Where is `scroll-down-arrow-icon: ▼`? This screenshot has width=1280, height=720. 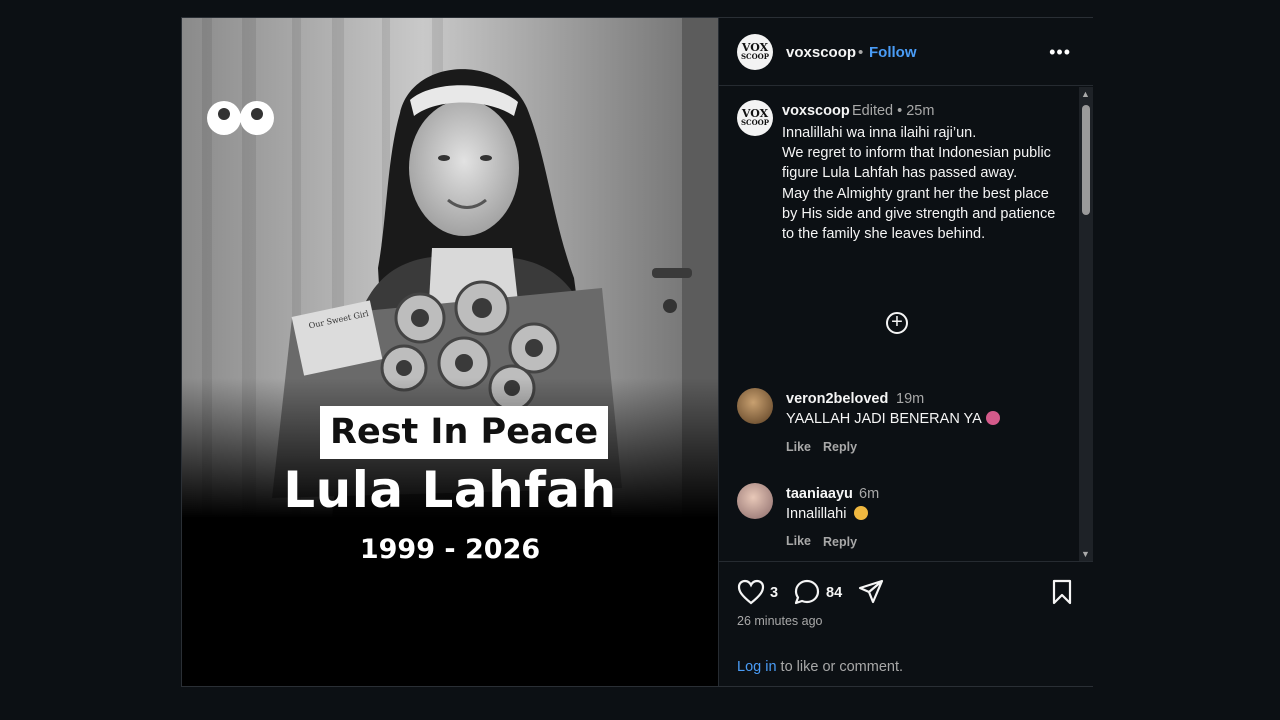
scroll-down-arrow-icon: ▼ is located at coordinates (1085, 554).